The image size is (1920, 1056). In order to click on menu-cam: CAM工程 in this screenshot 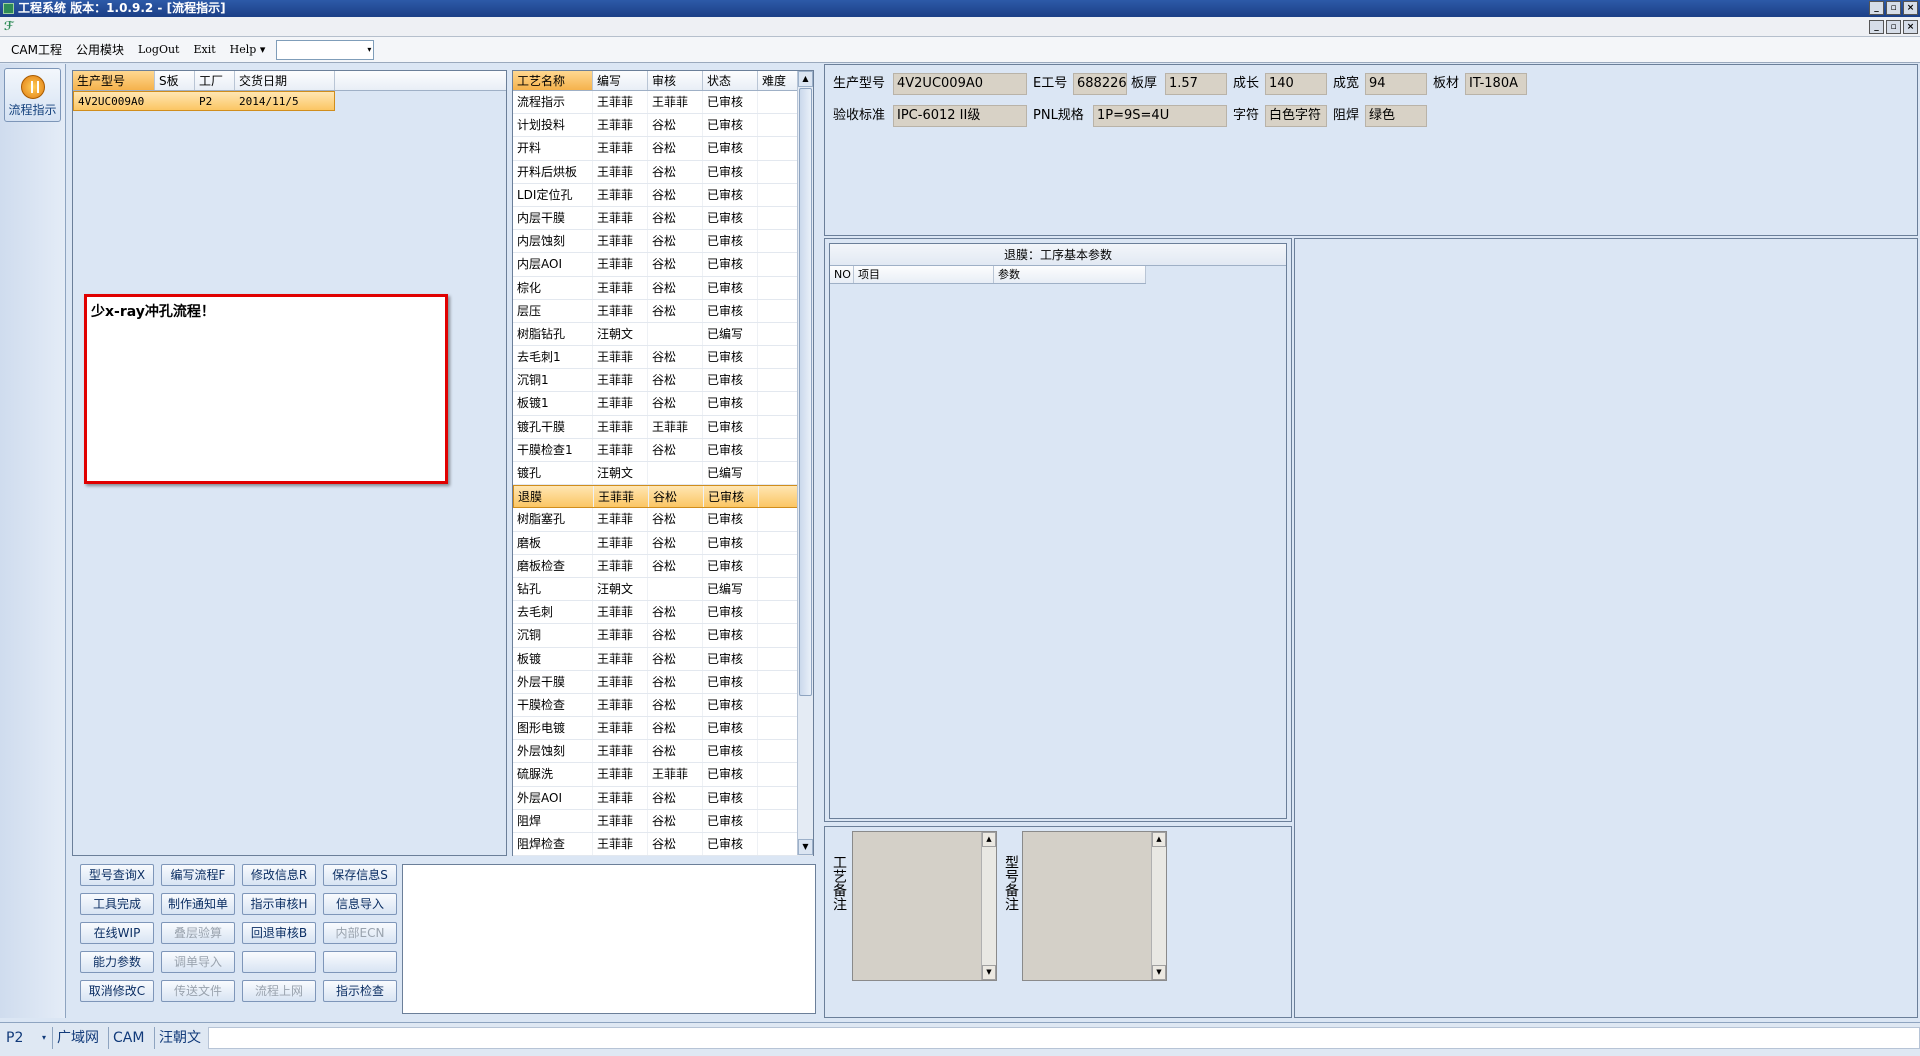, I will do `click(36, 50)`.